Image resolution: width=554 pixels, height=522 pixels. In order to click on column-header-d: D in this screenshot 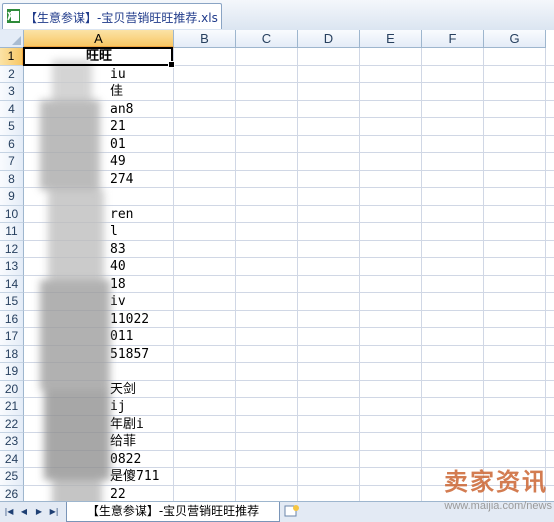, I will do `click(329, 39)`.